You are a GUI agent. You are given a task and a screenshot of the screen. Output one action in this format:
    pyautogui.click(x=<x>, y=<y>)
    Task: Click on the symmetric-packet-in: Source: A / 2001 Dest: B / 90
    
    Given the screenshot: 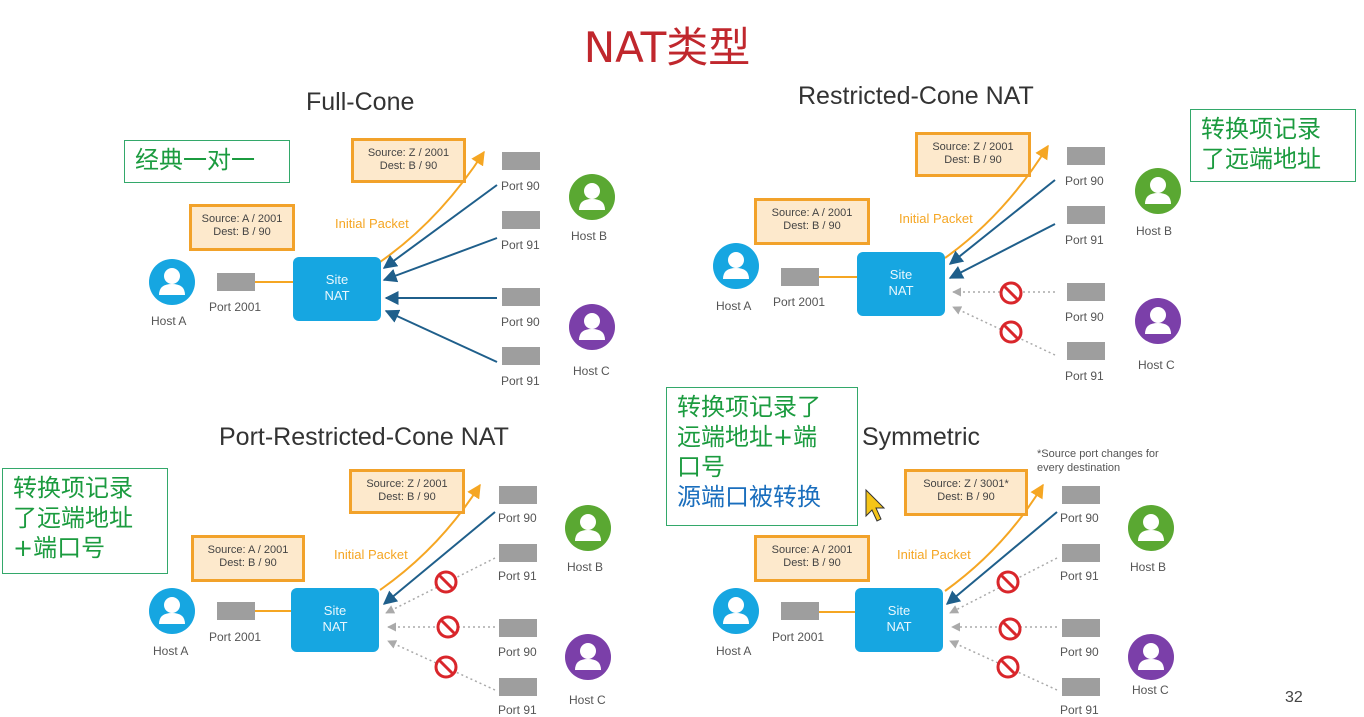 What is the action you would take?
    pyautogui.click(x=812, y=558)
    